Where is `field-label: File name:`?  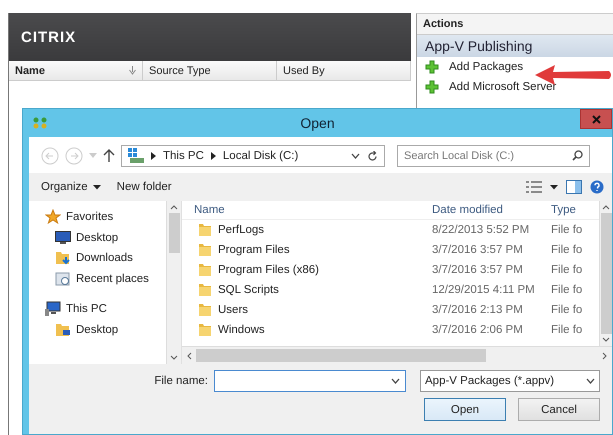
field-label: File name: is located at coordinates (181, 381).